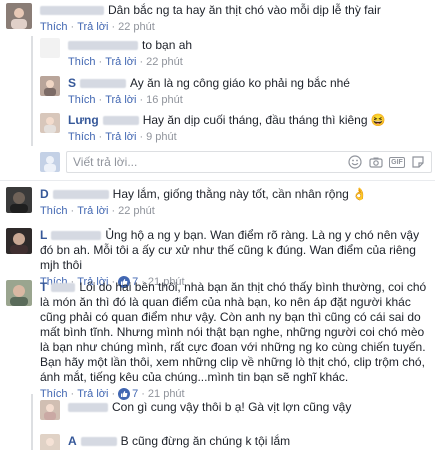 The height and width of the screenshot is (450, 435). What do you see at coordinates (124, 394) in the screenshot?
I see `thumbs-up-icon` at bounding box center [124, 394].